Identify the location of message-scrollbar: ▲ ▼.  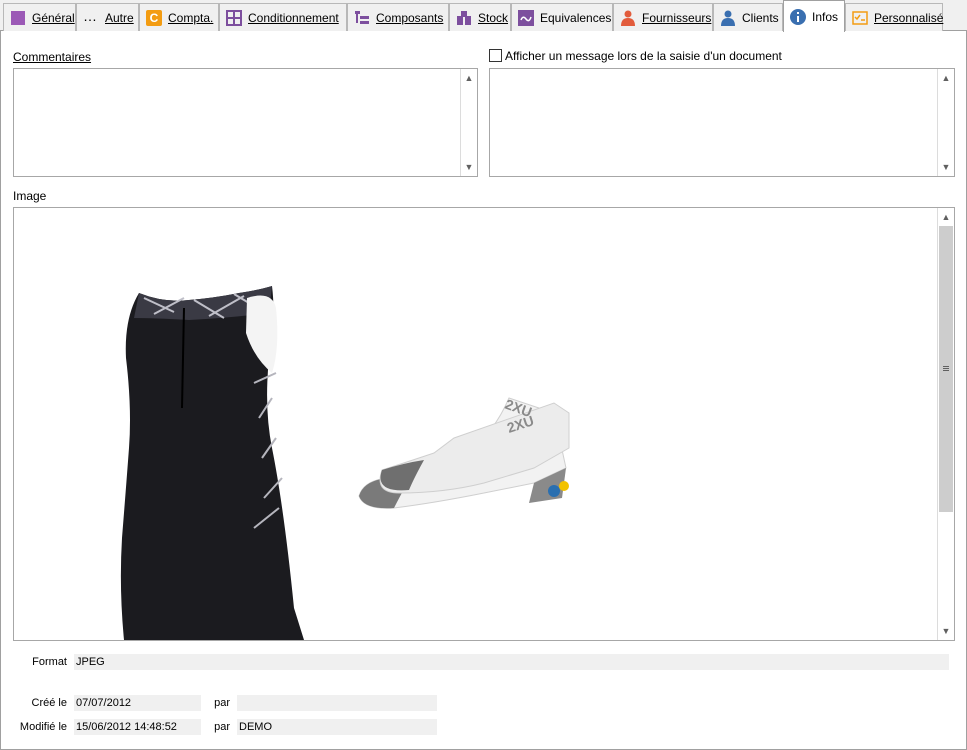
(945, 122).